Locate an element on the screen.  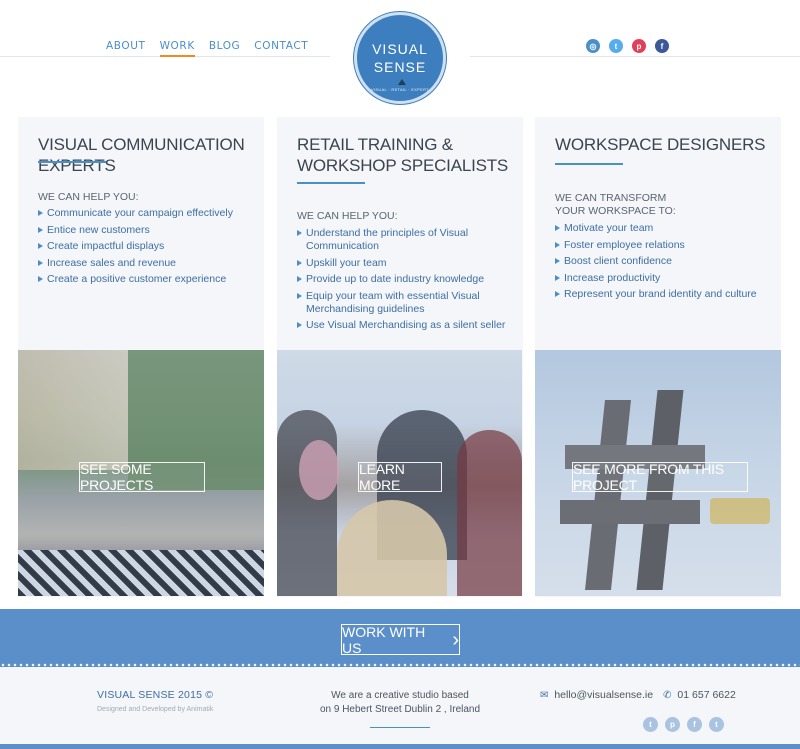
bottom-bar is located at coordinates (400, 746).